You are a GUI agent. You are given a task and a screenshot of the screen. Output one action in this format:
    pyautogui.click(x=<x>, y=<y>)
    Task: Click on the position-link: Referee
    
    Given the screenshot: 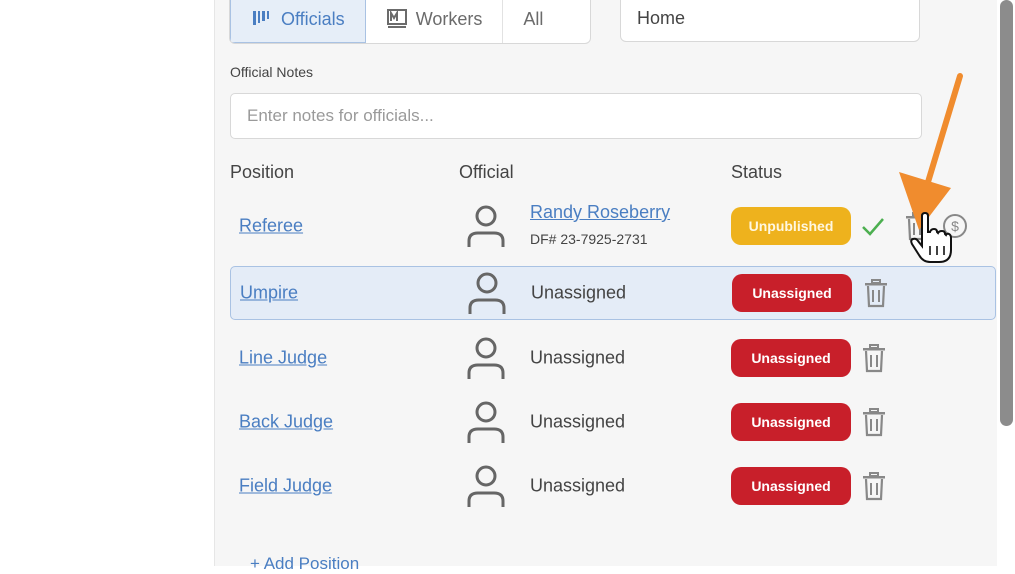 What is the action you would take?
    pyautogui.click(x=271, y=226)
    